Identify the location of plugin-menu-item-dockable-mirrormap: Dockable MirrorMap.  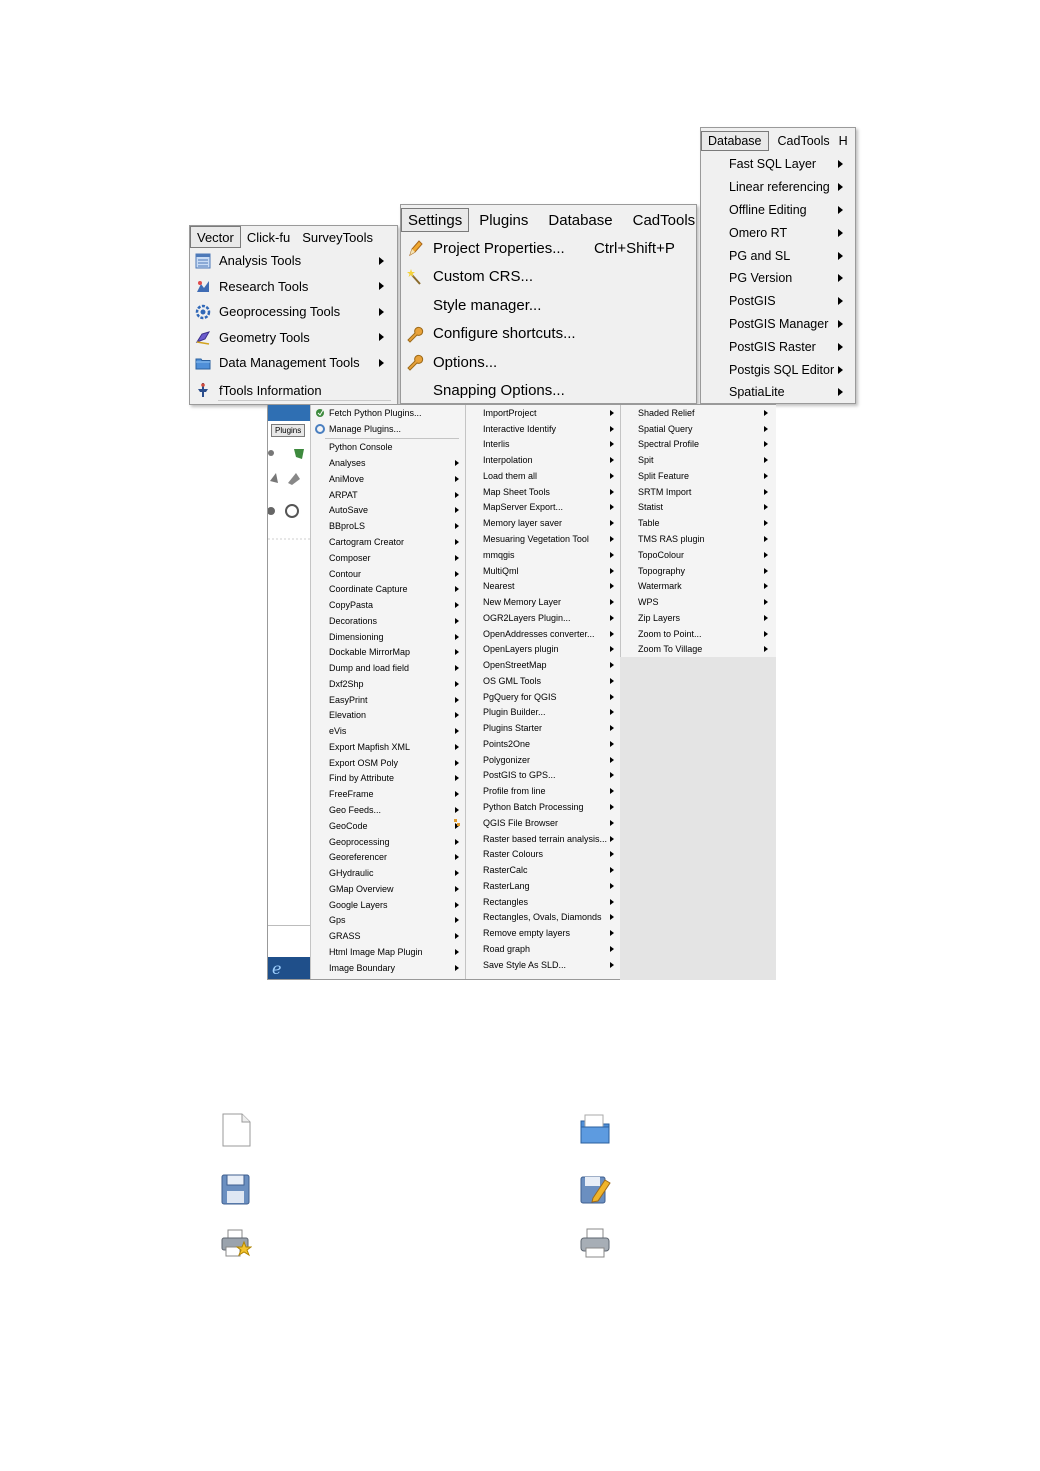
(388, 652).